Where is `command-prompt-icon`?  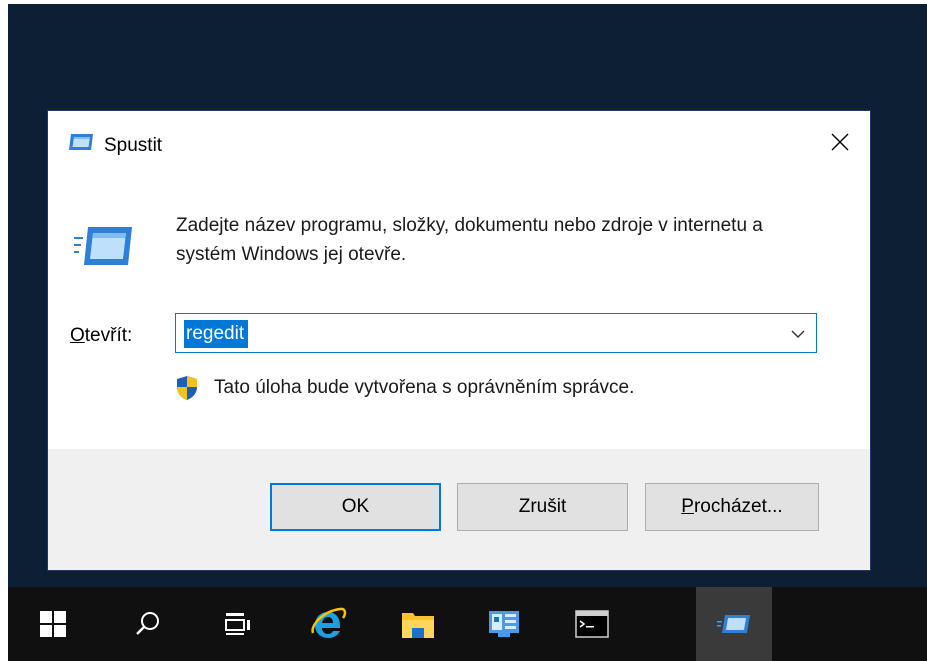
command-prompt-icon is located at coordinates (592, 624).